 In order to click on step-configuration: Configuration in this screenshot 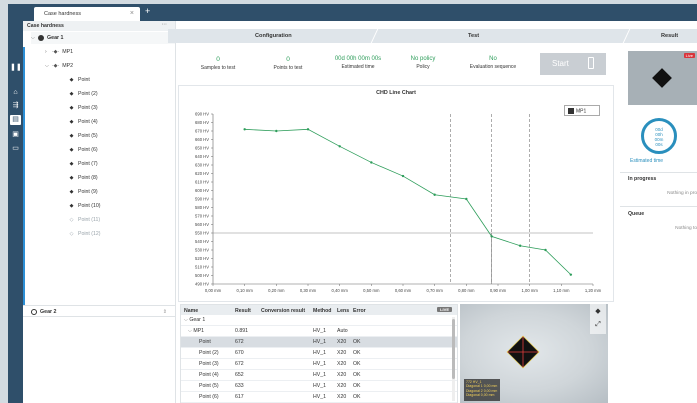, I will do `click(273, 36)`.